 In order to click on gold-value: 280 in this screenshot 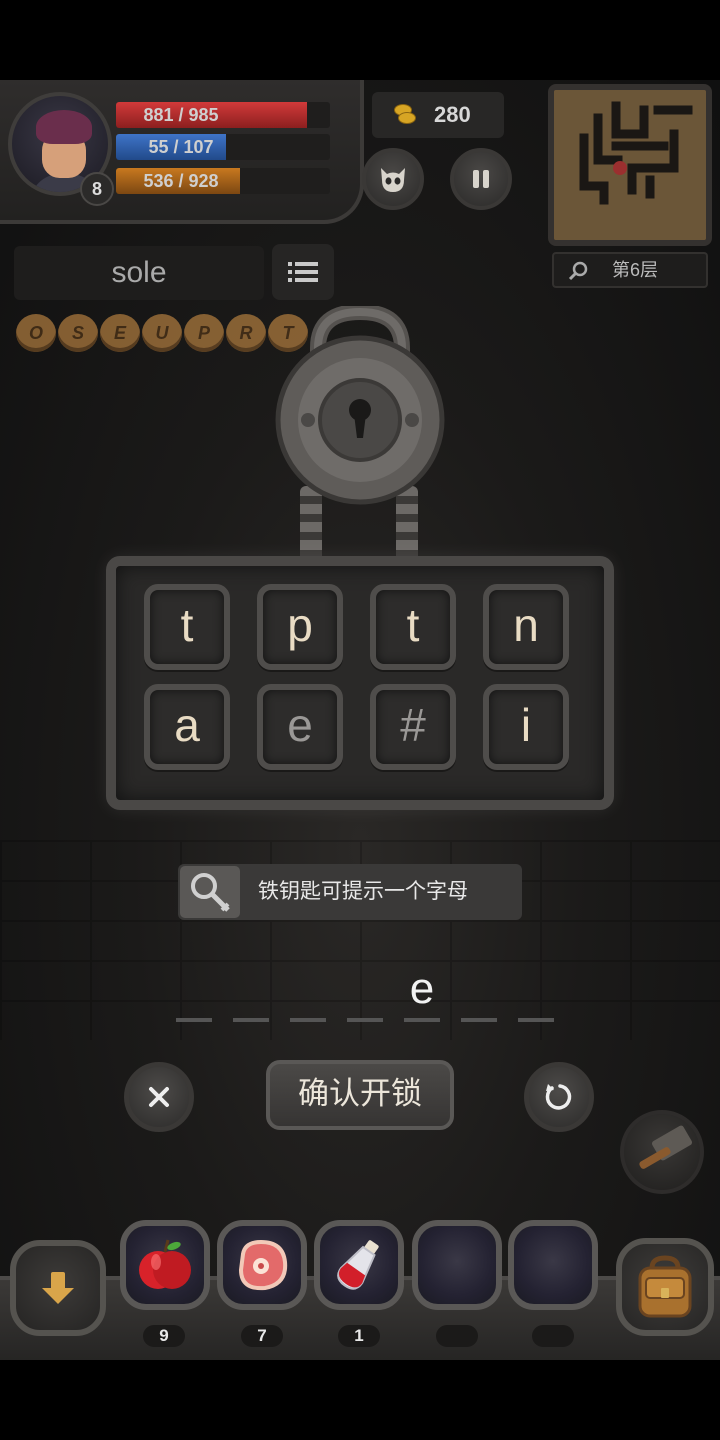, I will do `click(452, 114)`.